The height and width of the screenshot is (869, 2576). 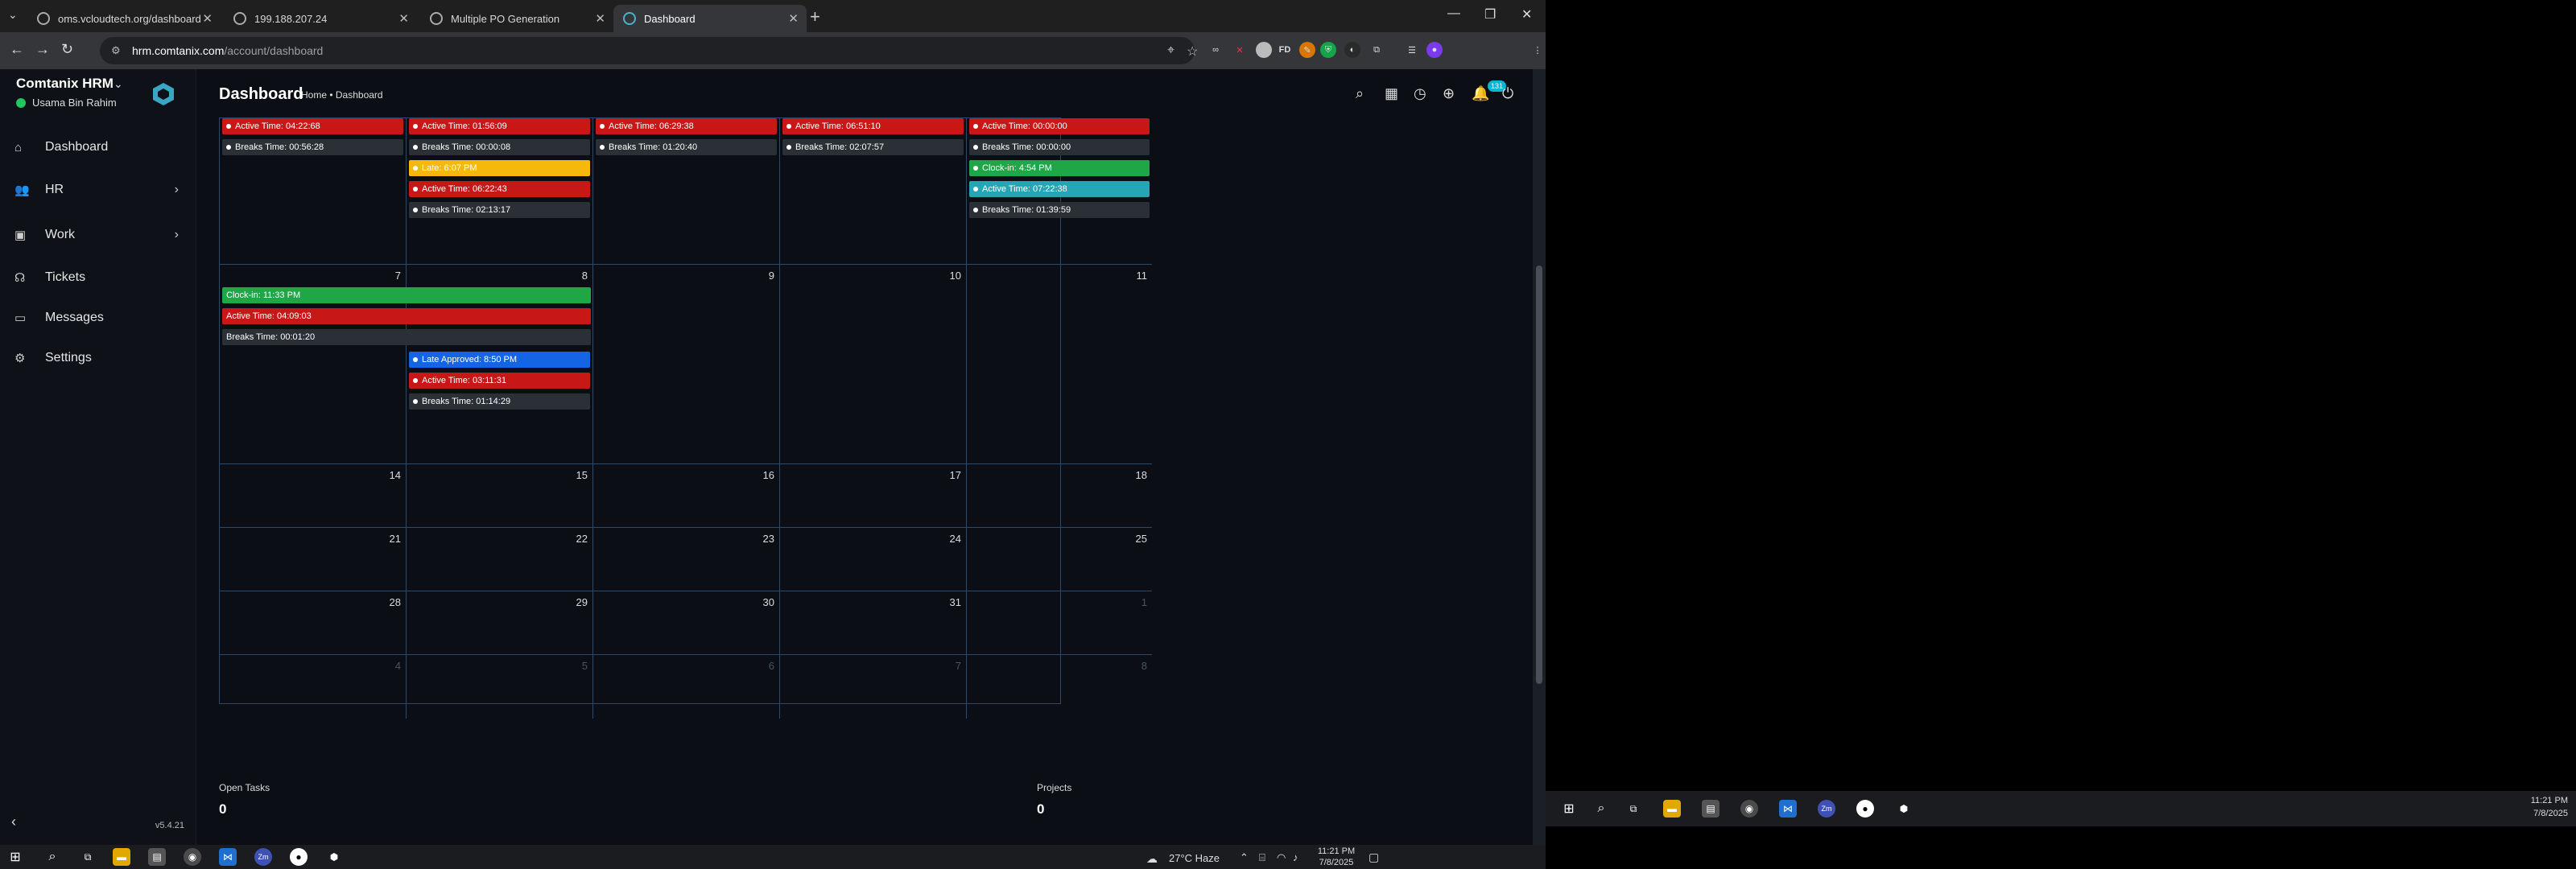 I want to click on calendar-day-cell: 9, so click(x=686, y=364).